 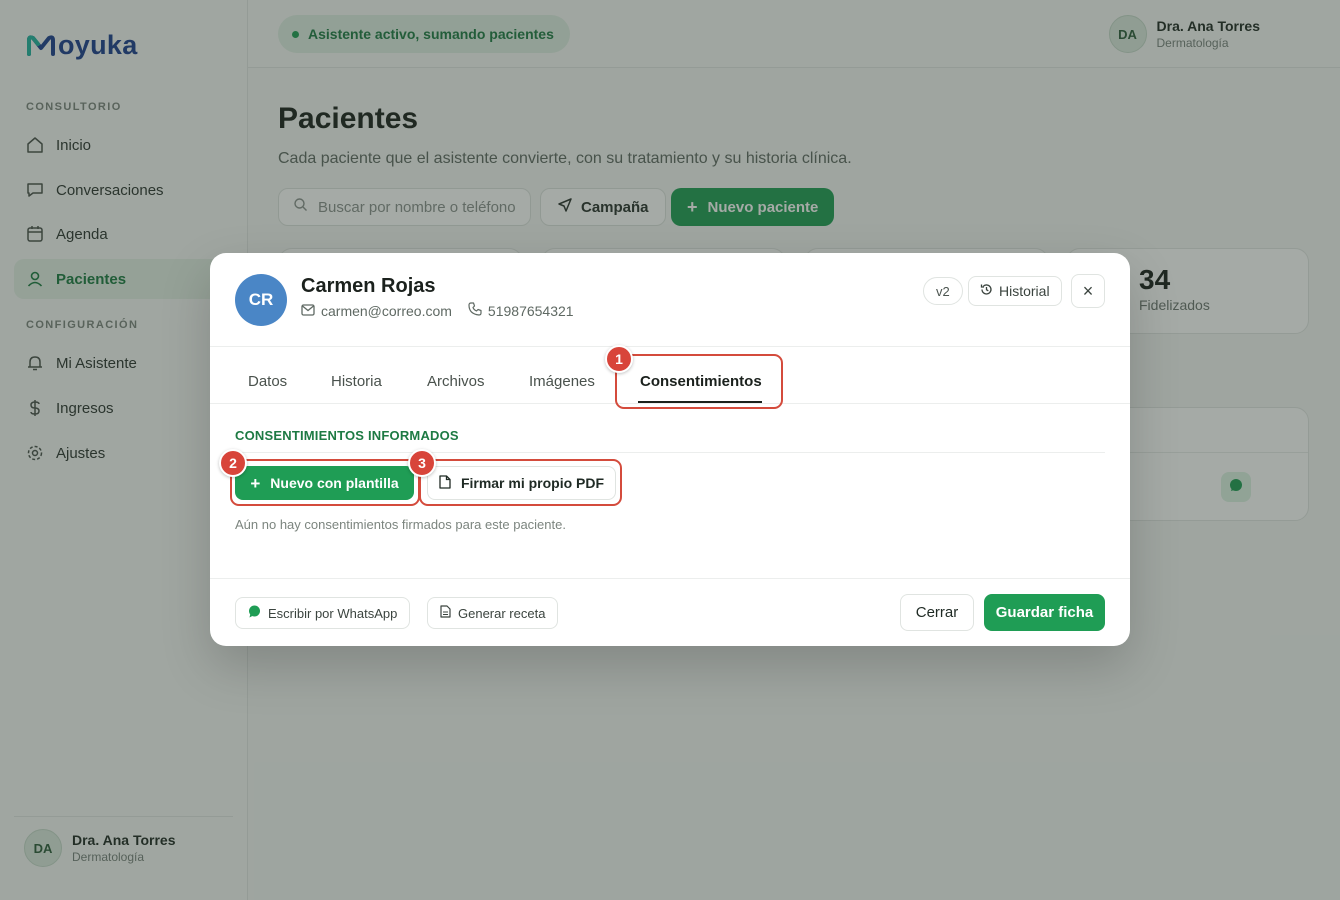 I want to click on tab-historia: Historia, so click(x=356, y=381).